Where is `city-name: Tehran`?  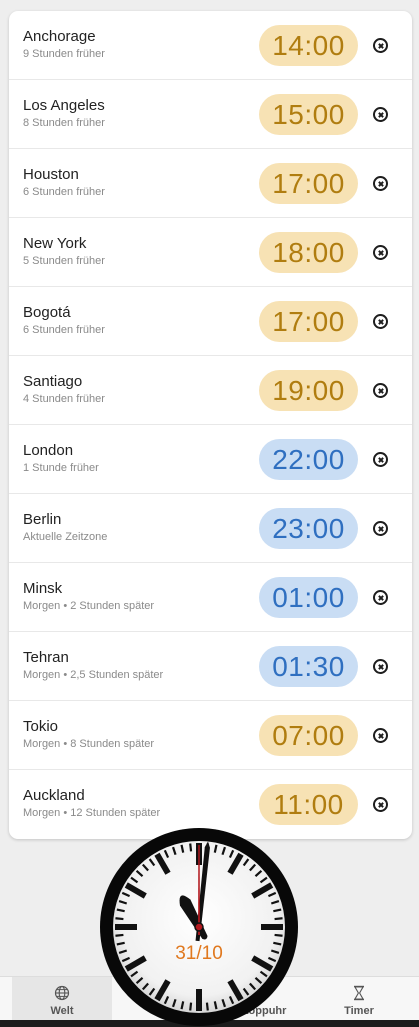 city-name: Tehran is located at coordinates (46, 657).